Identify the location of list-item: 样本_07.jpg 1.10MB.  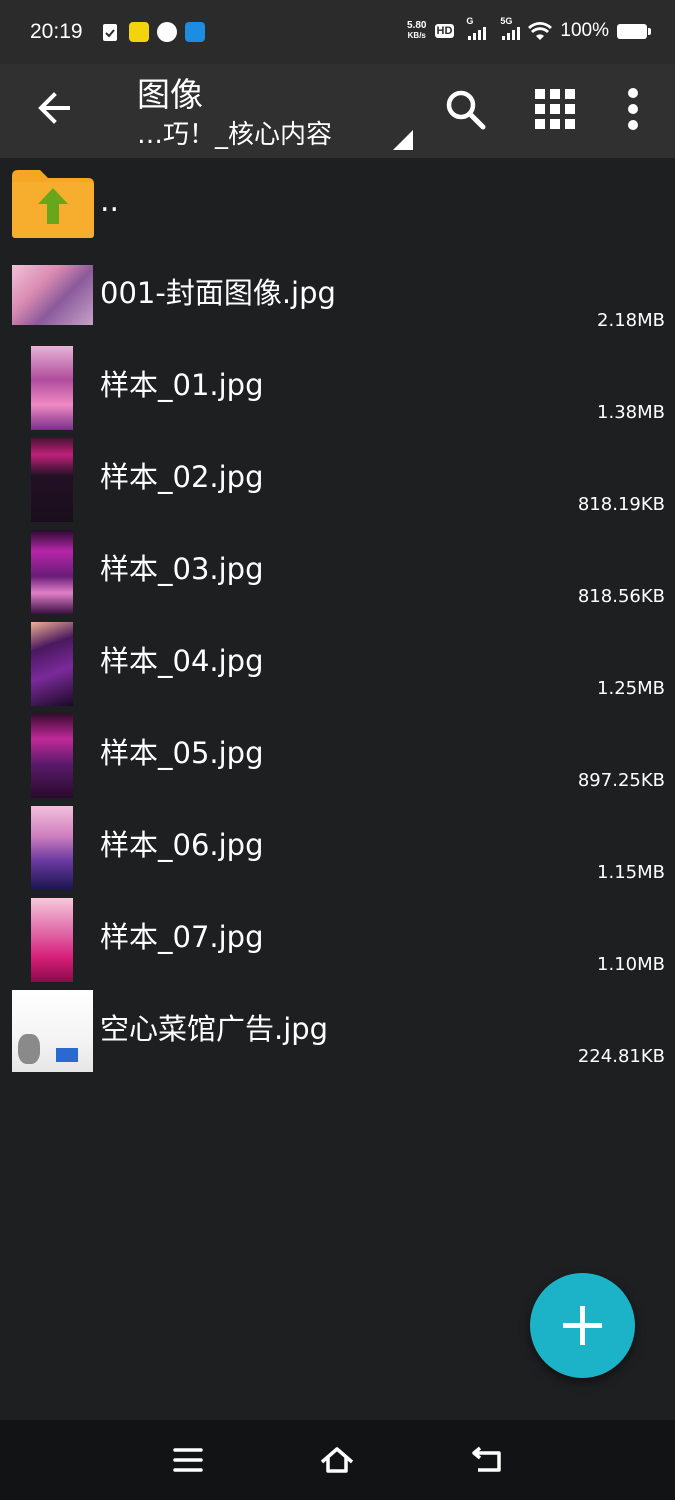
(337, 940).